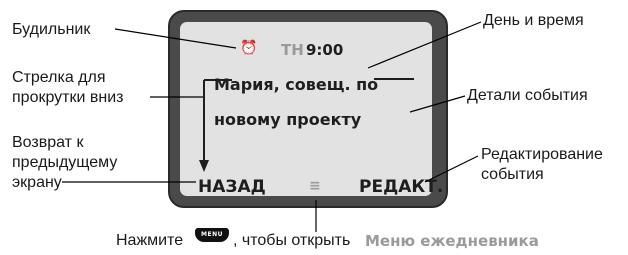 The height and width of the screenshot is (255, 628). I want to click on instruction-prefix: Нажмите, so click(150, 240).